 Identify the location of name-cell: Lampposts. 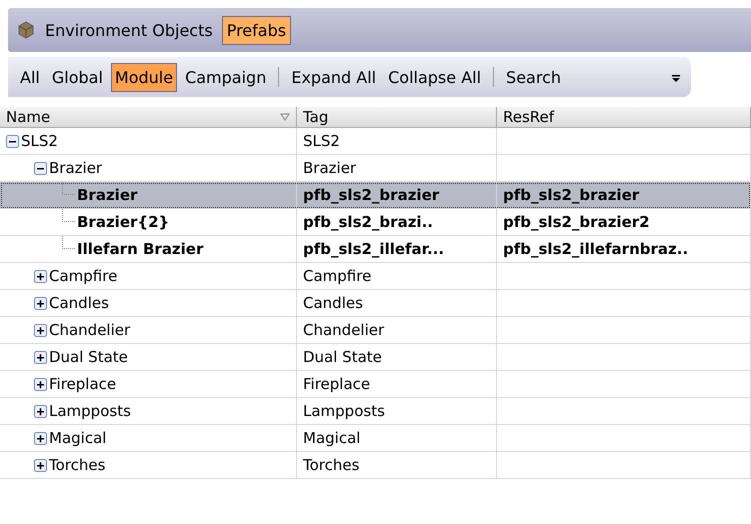
(90, 411).